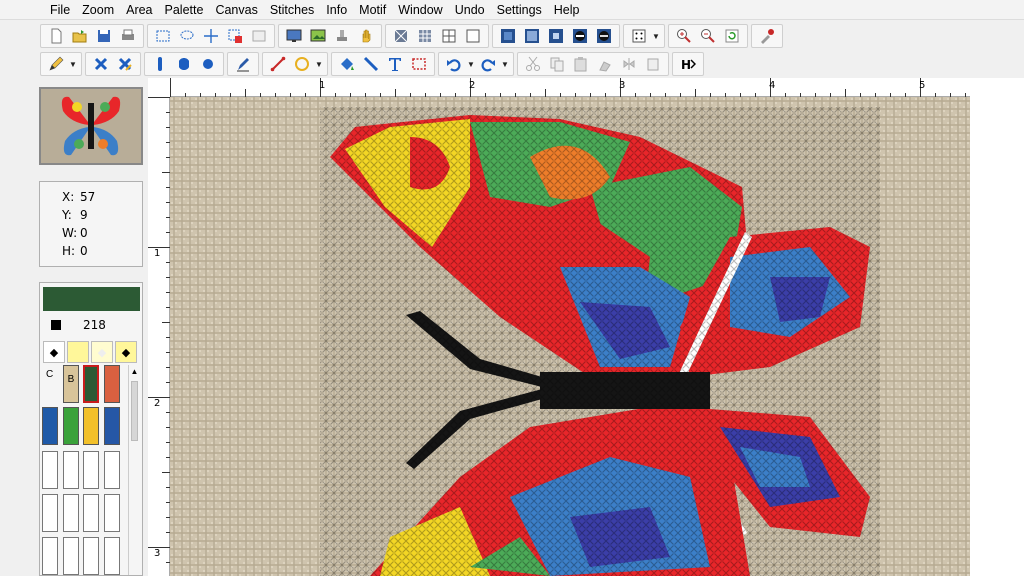 The height and width of the screenshot is (576, 1024). I want to click on select-lasso-button, so click(187, 36).